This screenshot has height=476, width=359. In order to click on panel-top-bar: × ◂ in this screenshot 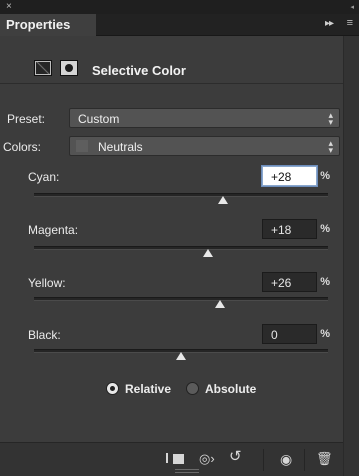, I will do `click(179, 7)`.